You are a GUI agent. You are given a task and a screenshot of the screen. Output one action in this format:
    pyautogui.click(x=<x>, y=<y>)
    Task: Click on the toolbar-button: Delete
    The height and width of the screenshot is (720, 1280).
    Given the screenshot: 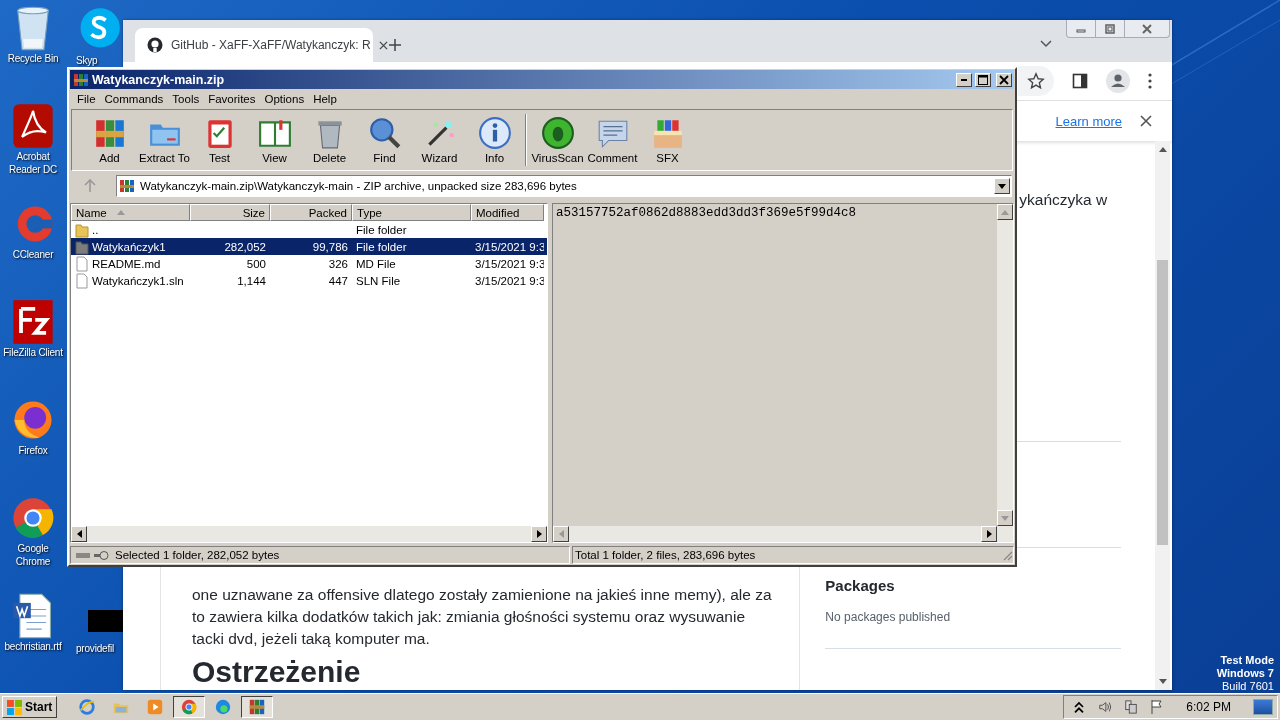 What is the action you would take?
    pyautogui.click(x=329, y=140)
    